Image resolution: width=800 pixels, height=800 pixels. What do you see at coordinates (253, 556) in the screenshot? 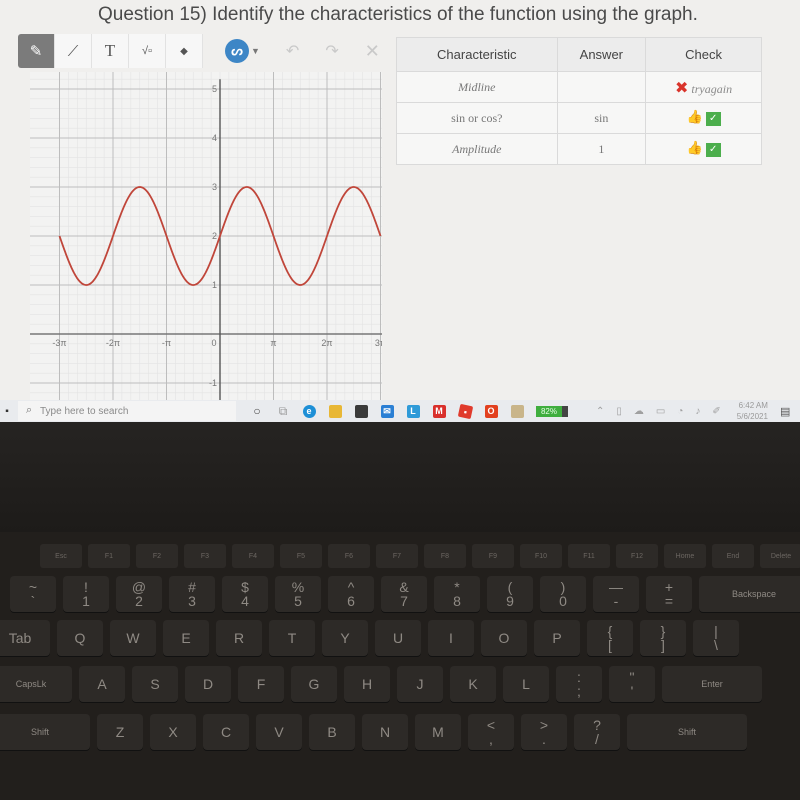
I see `key-f4: F4` at bounding box center [253, 556].